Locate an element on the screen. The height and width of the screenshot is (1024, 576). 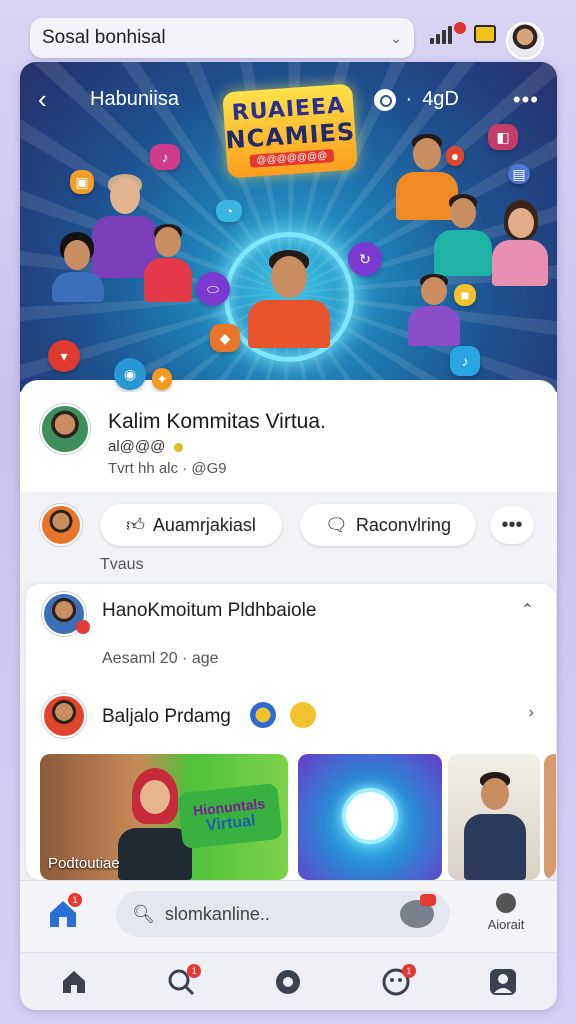
account-button: Aiorait is located at coordinates (506, 912).